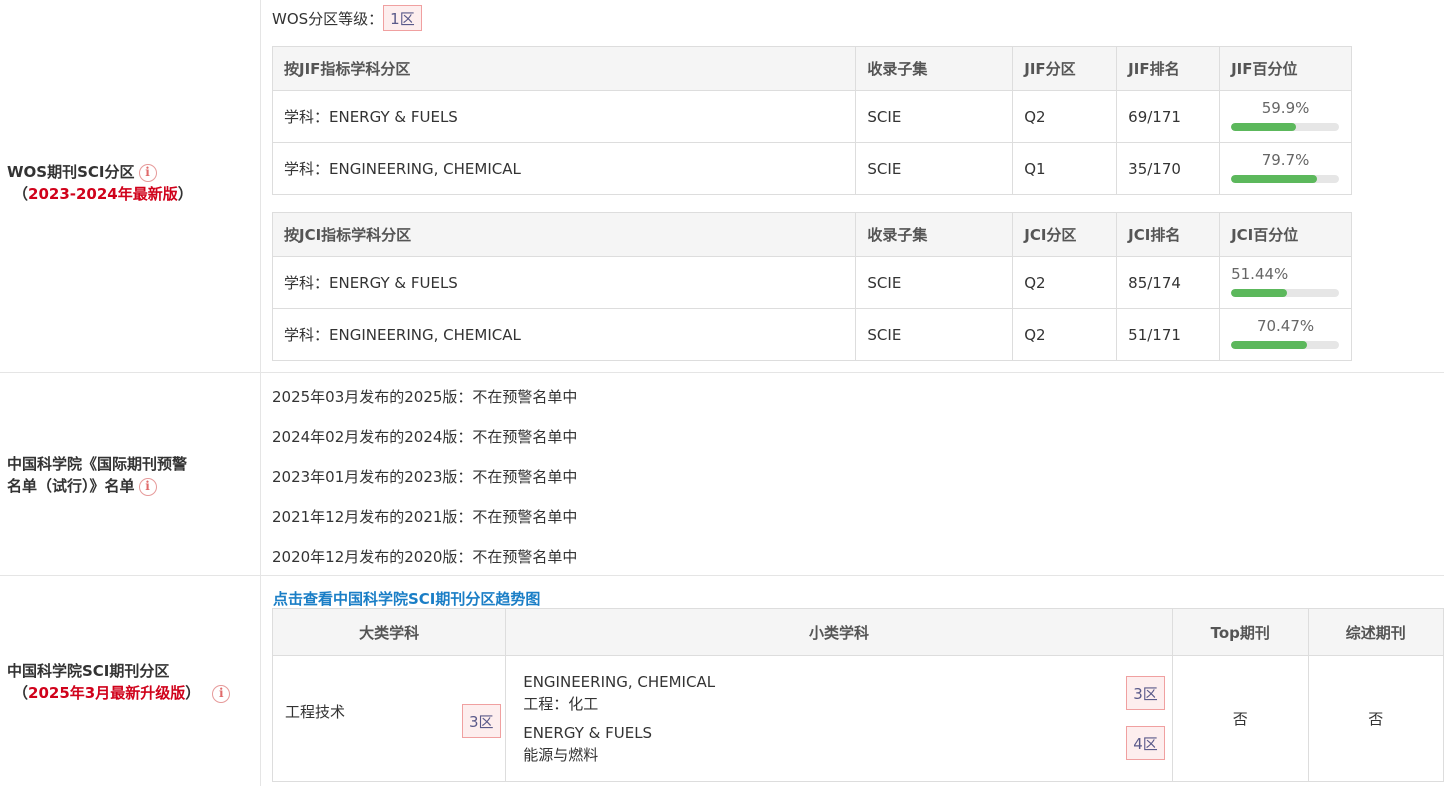  I want to click on jci-header: 按JCI指标学科分区, so click(564, 234).